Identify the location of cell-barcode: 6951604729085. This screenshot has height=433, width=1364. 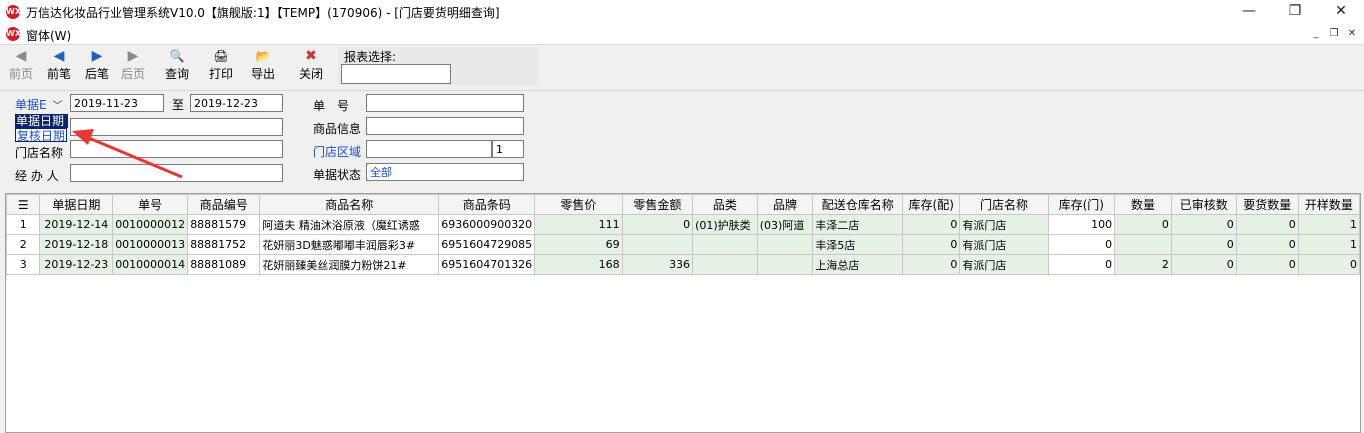
(487, 244).